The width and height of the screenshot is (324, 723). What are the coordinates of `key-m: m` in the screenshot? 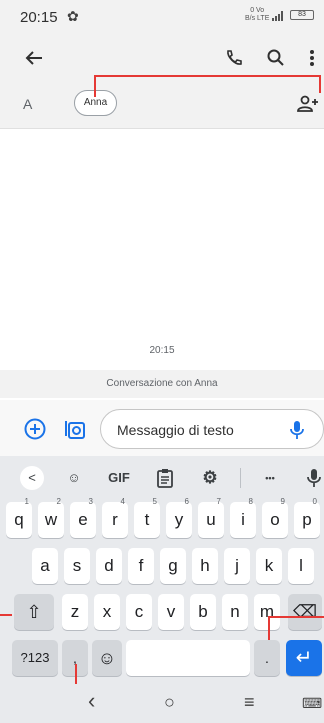 It's located at (267, 612).